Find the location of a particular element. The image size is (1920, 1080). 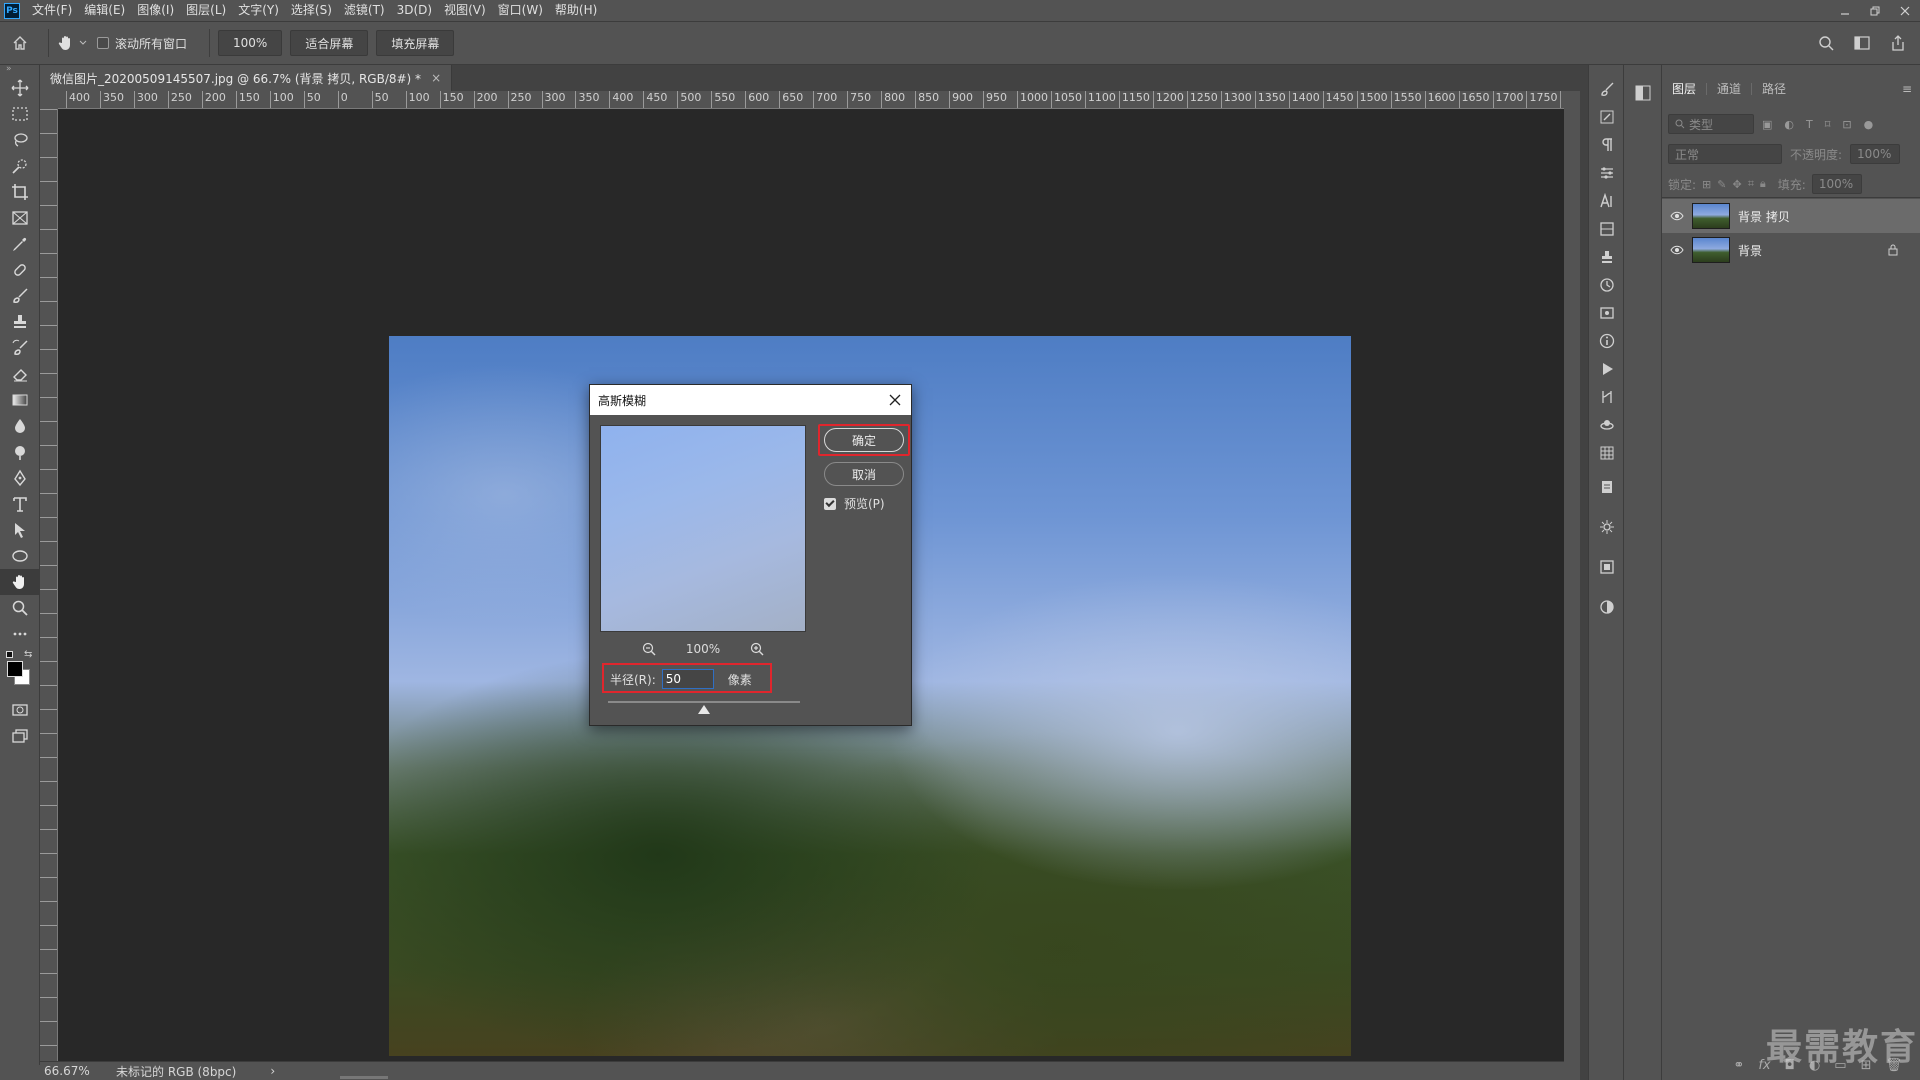

more-tools-icon is located at coordinates (20, 634).